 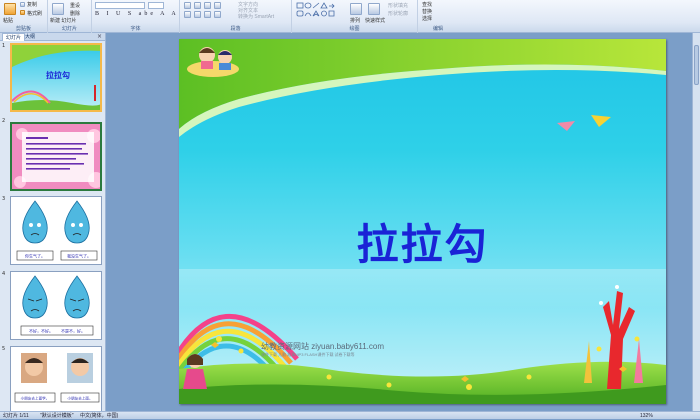 I want to click on paste-icon, so click(x=10, y=9).